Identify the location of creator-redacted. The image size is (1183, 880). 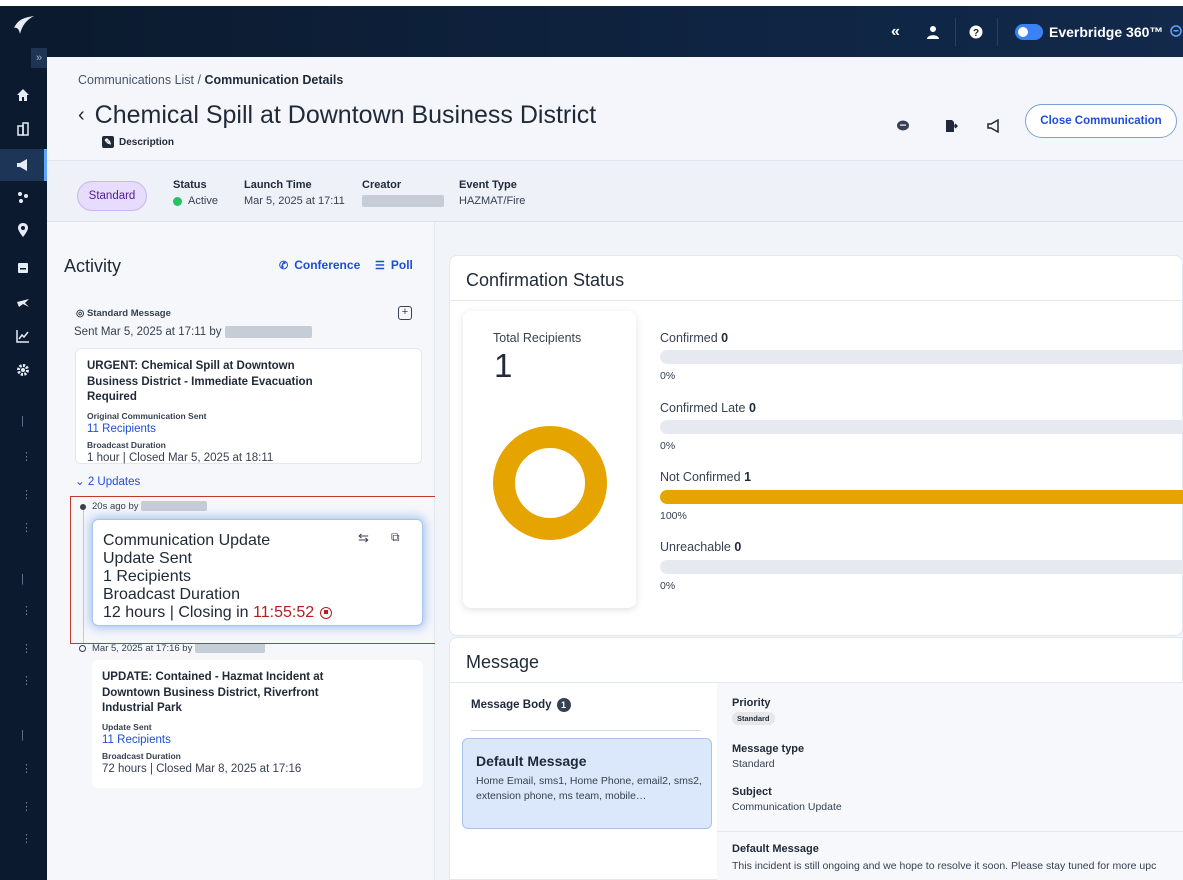
(403, 201).